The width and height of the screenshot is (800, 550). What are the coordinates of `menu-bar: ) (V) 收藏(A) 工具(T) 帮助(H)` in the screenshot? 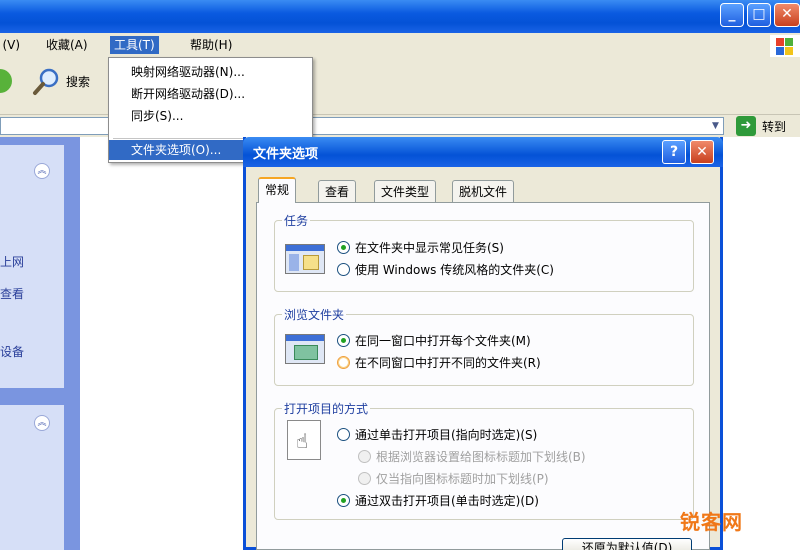 It's located at (400, 45).